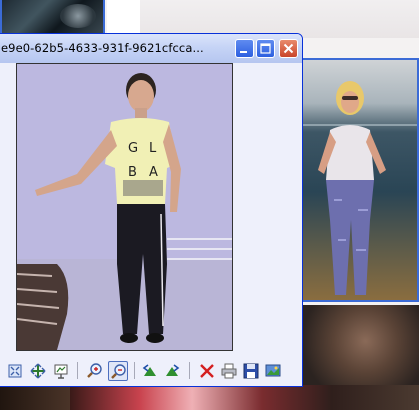  I want to click on zoom-out-button, so click(118, 371).